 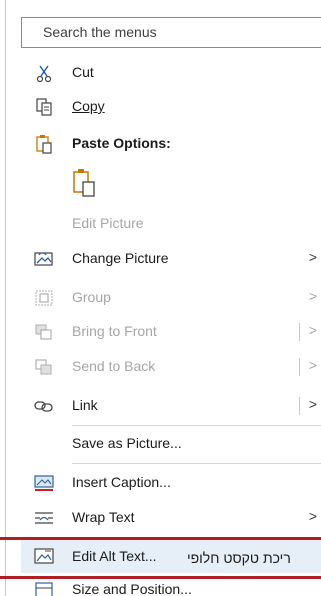 I want to click on size-position-icon, so click(x=44, y=589).